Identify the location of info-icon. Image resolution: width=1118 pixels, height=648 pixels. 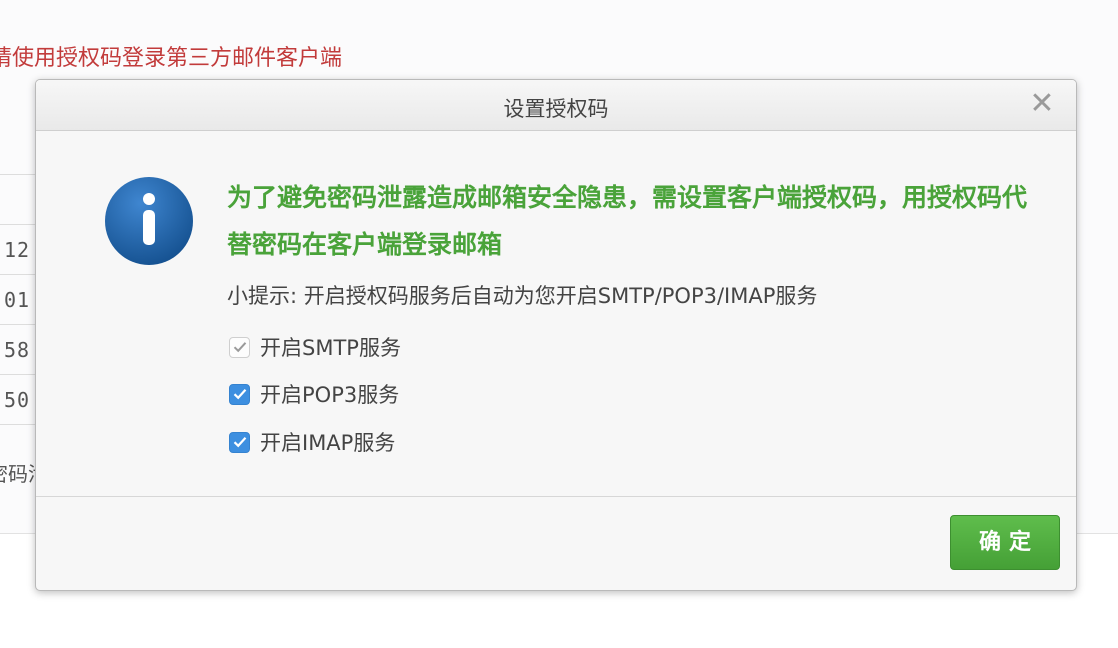
(149, 221).